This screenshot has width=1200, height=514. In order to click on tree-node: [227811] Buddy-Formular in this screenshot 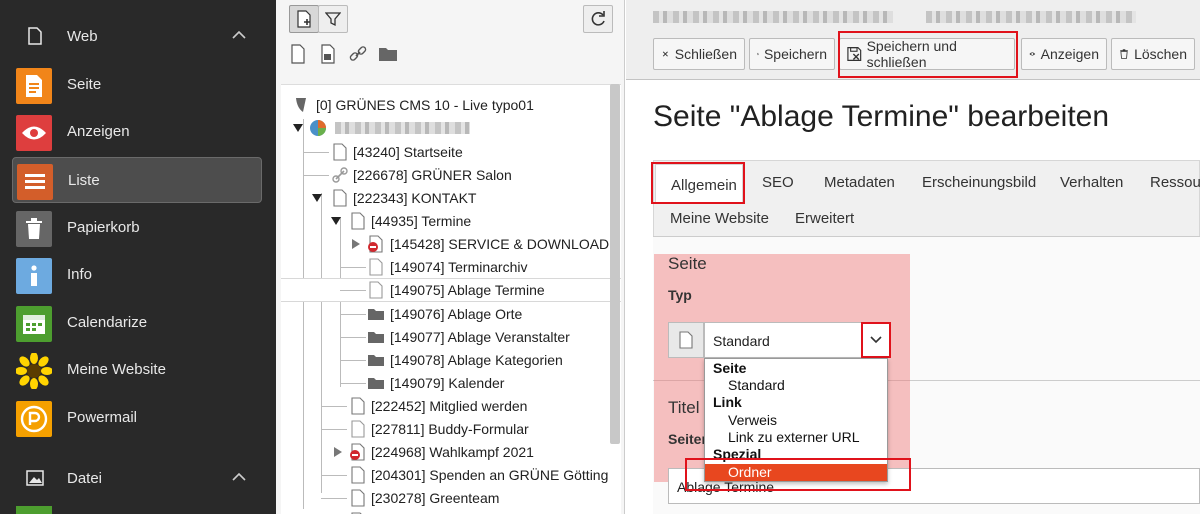, I will do `click(451, 429)`.